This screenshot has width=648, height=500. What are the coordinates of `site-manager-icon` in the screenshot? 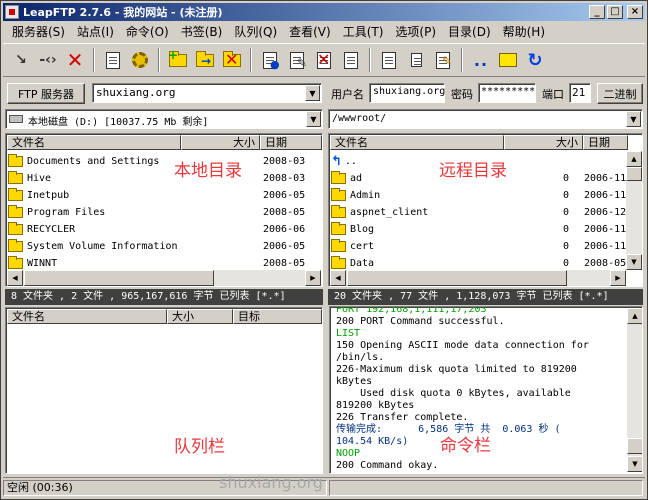 It's located at (113, 60).